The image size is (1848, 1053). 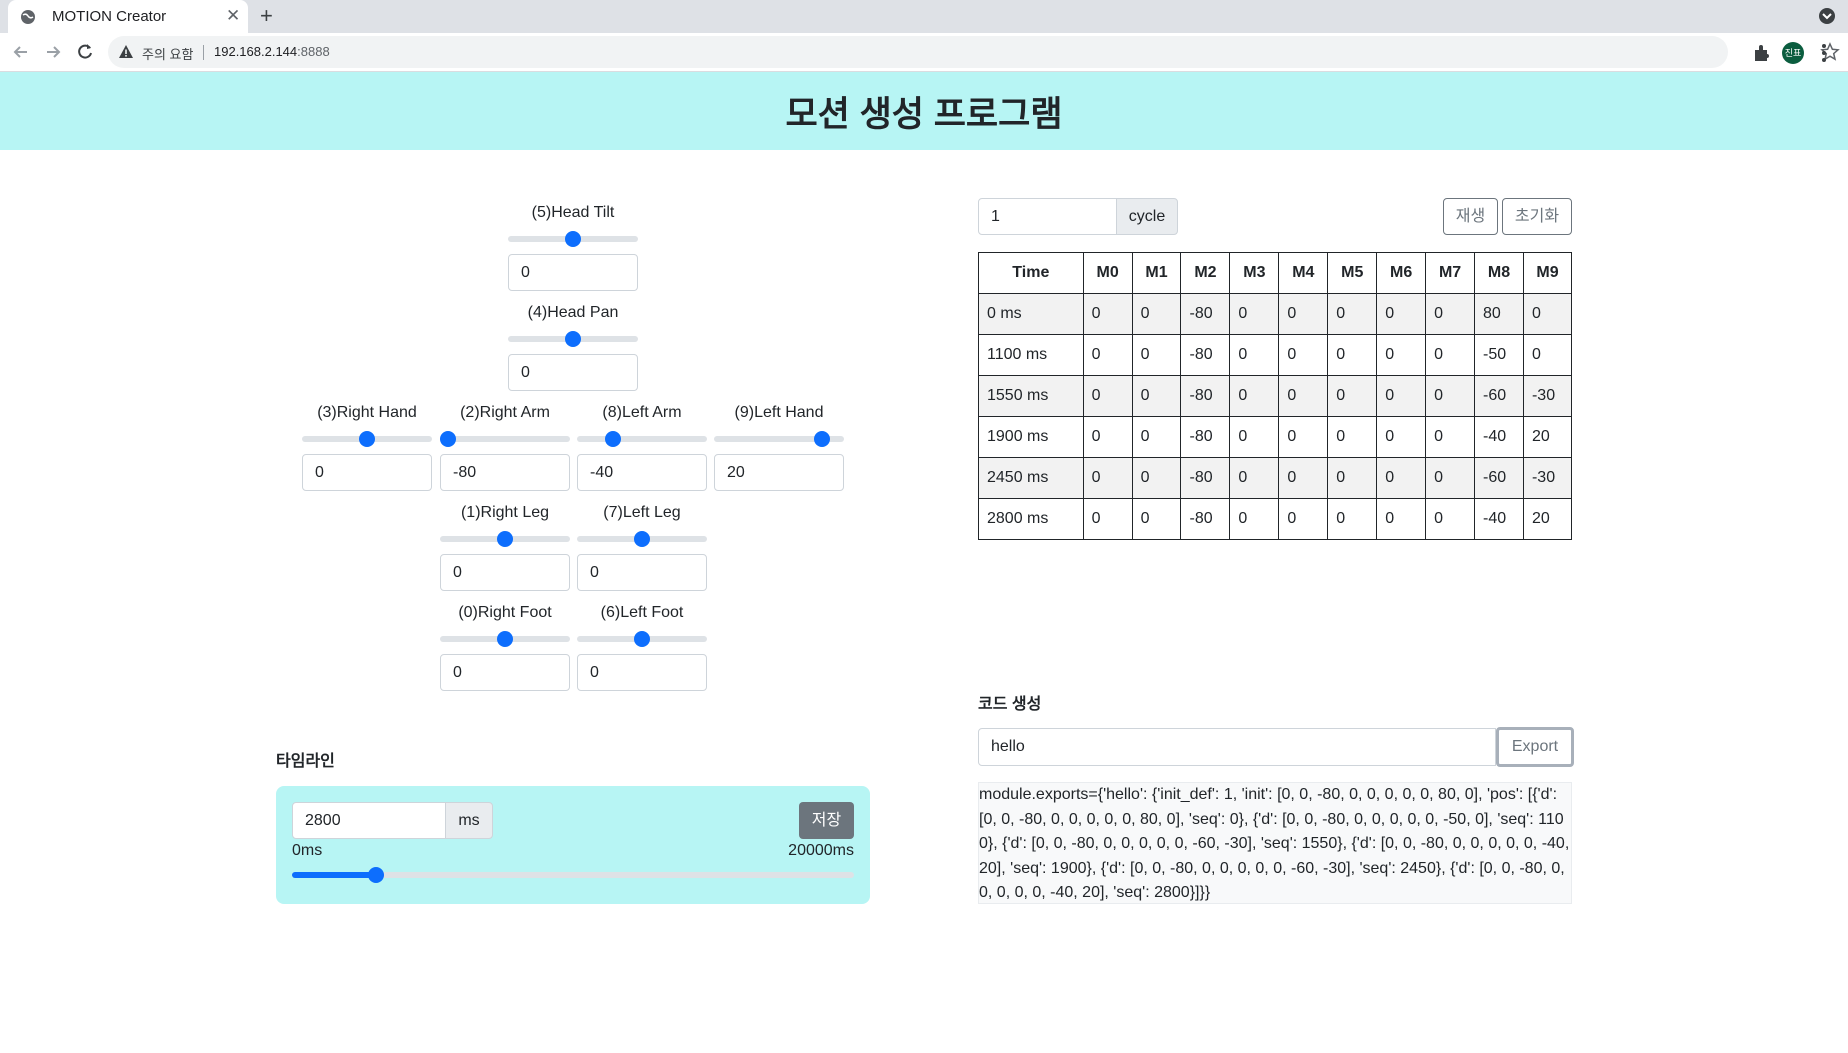 I want to click on security-label: 주의 요함, so click(x=167, y=53).